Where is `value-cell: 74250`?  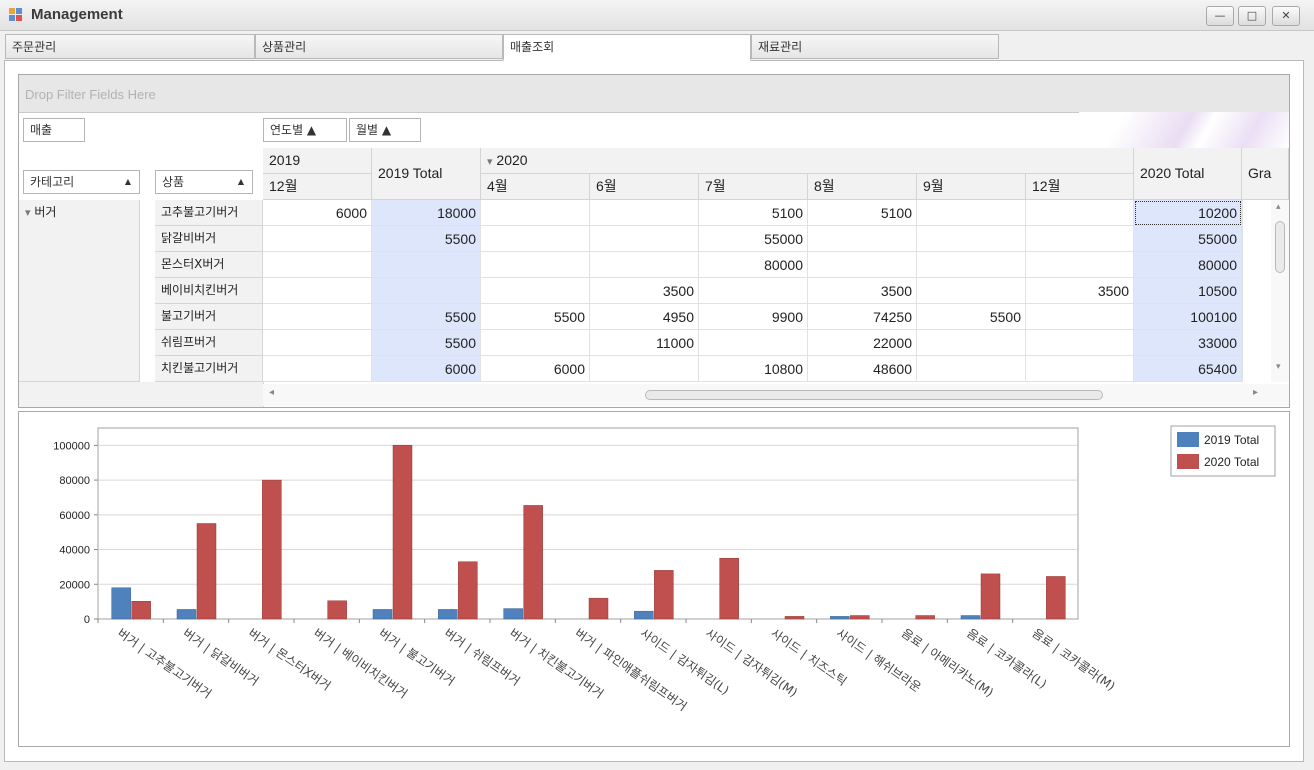 value-cell: 74250 is located at coordinates (862, 317).